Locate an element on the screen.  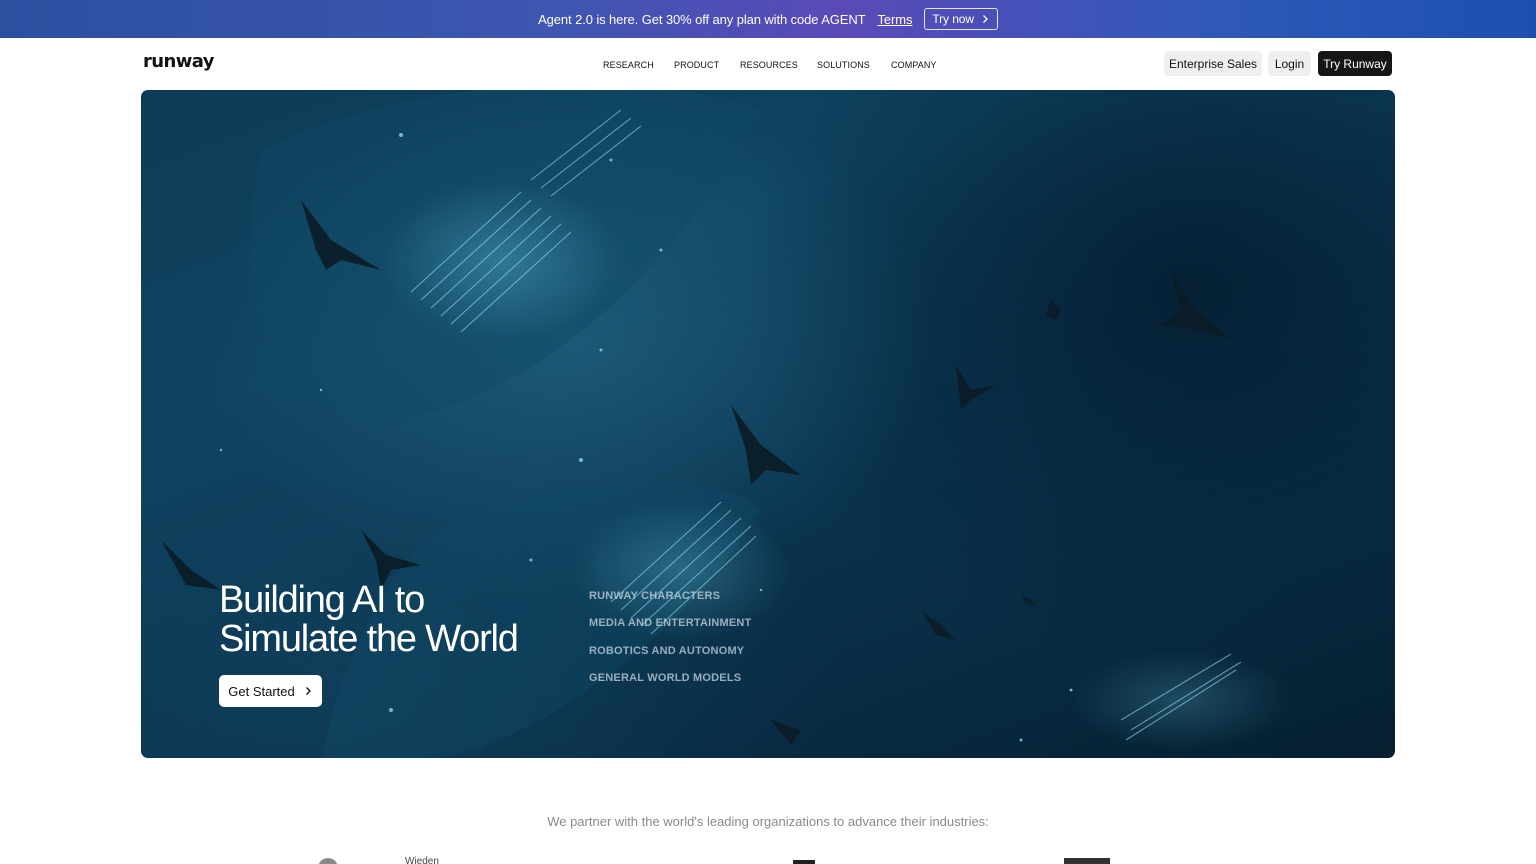
partner-logos-row: Wieden is located at coordinates (768, 858).